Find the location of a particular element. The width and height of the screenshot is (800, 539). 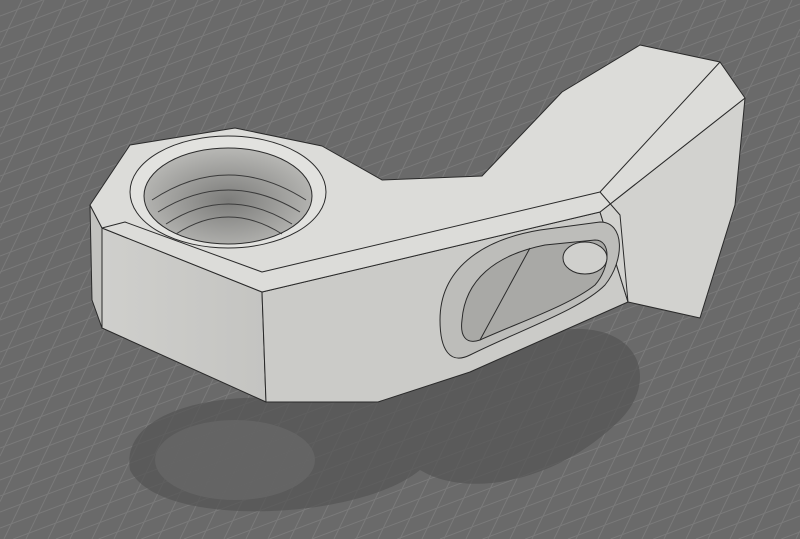

threaded-hole is located at coordinates (228, 196).